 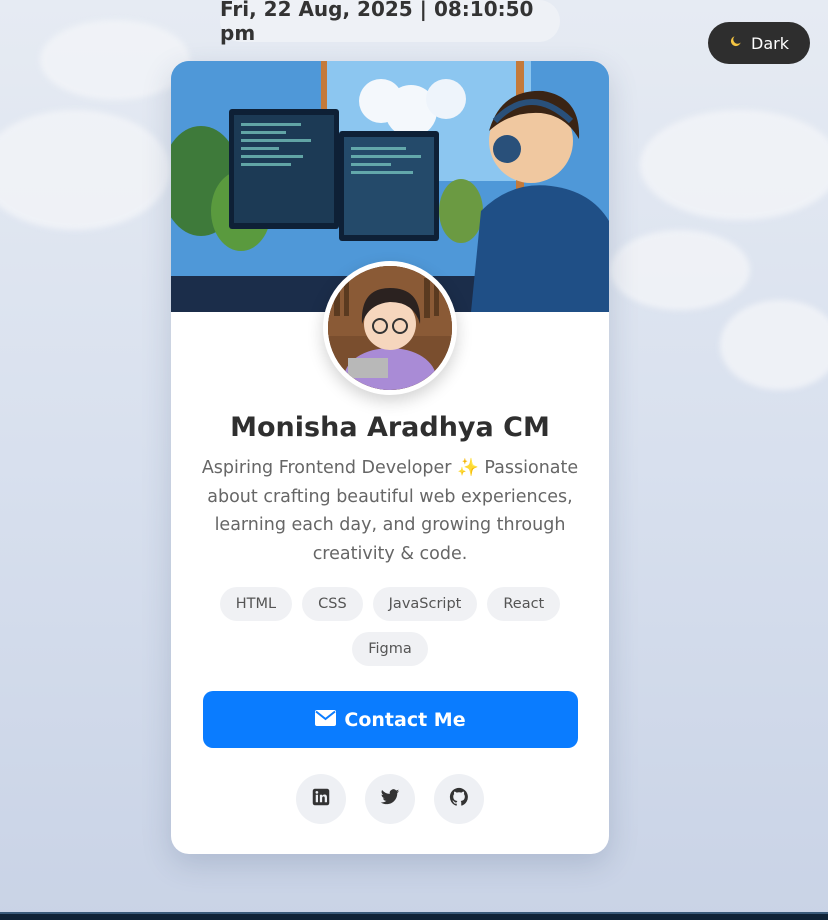 What do you see at coordinates (256, 604) in the screenshot?
I see `skill-chip-html: HTML` at bounding box center [256, 604].